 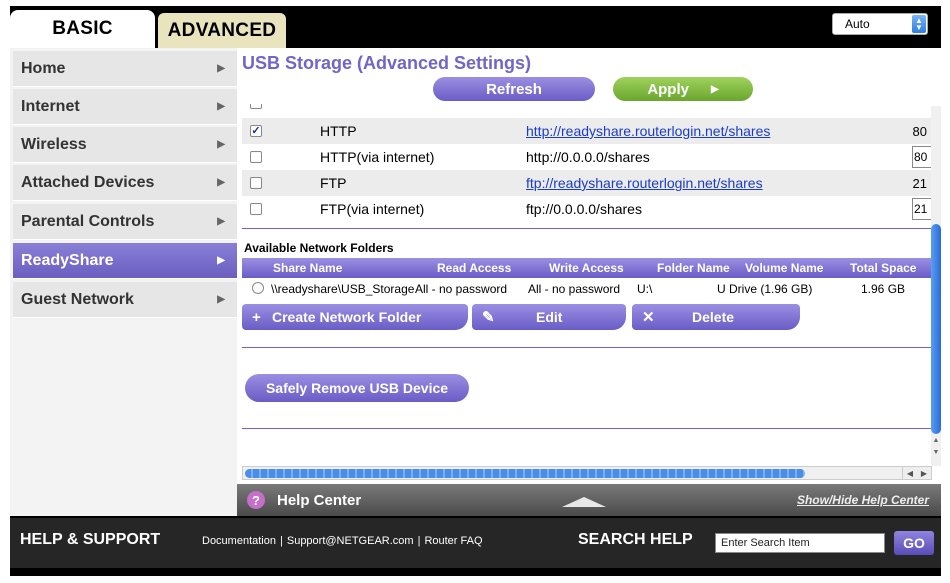 I want to click on go-button: GO, so click(x=914, y=543).